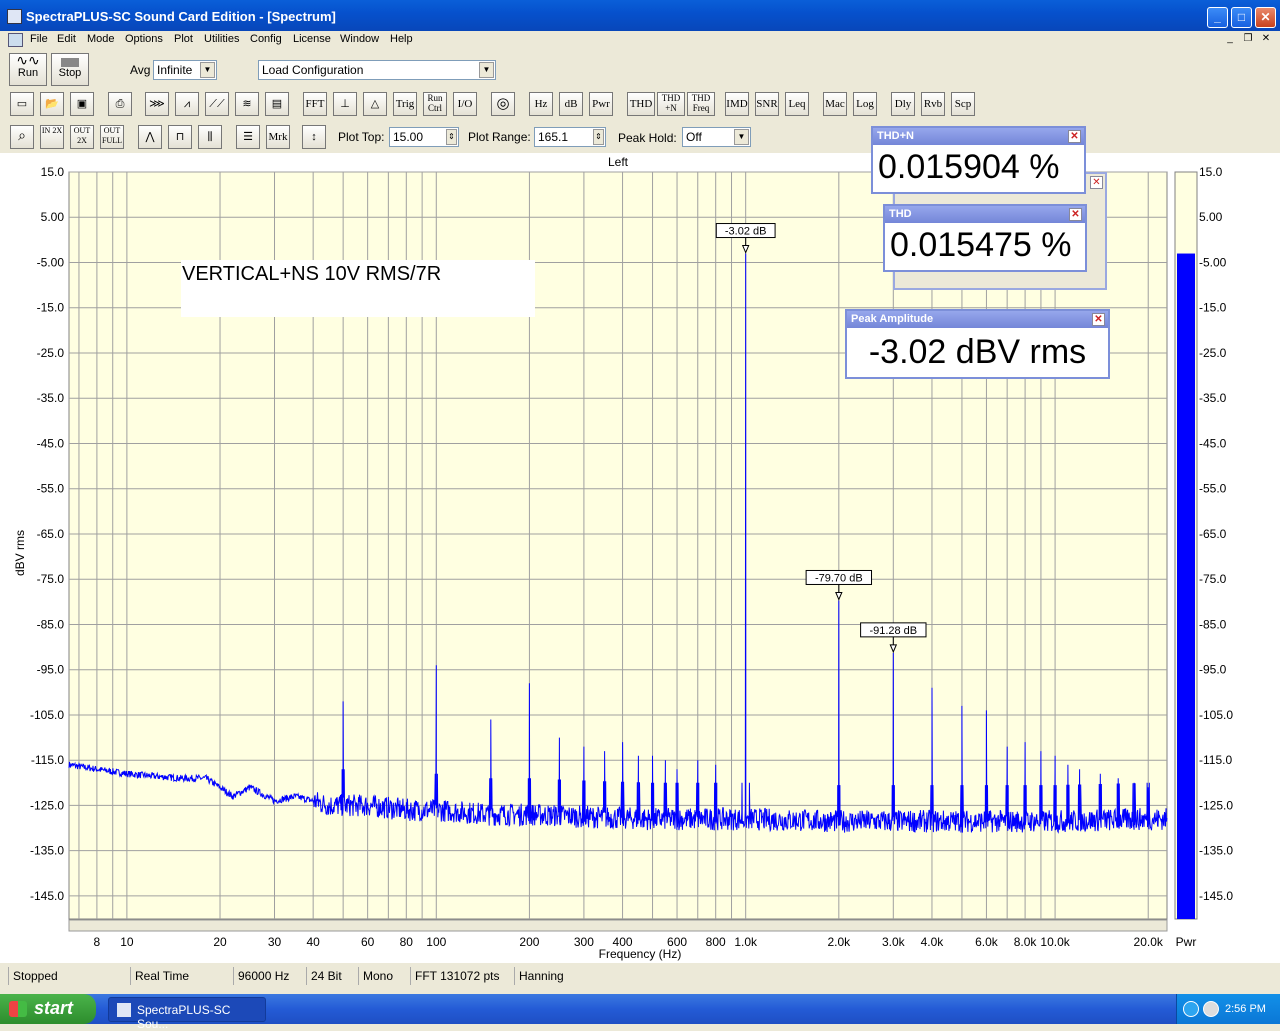 The height and width of the screenshot is (1031, 1280). Describe the element at coordinates (221, 39) in the screenshot. I see `menu-utilities: Utilities` at that location.